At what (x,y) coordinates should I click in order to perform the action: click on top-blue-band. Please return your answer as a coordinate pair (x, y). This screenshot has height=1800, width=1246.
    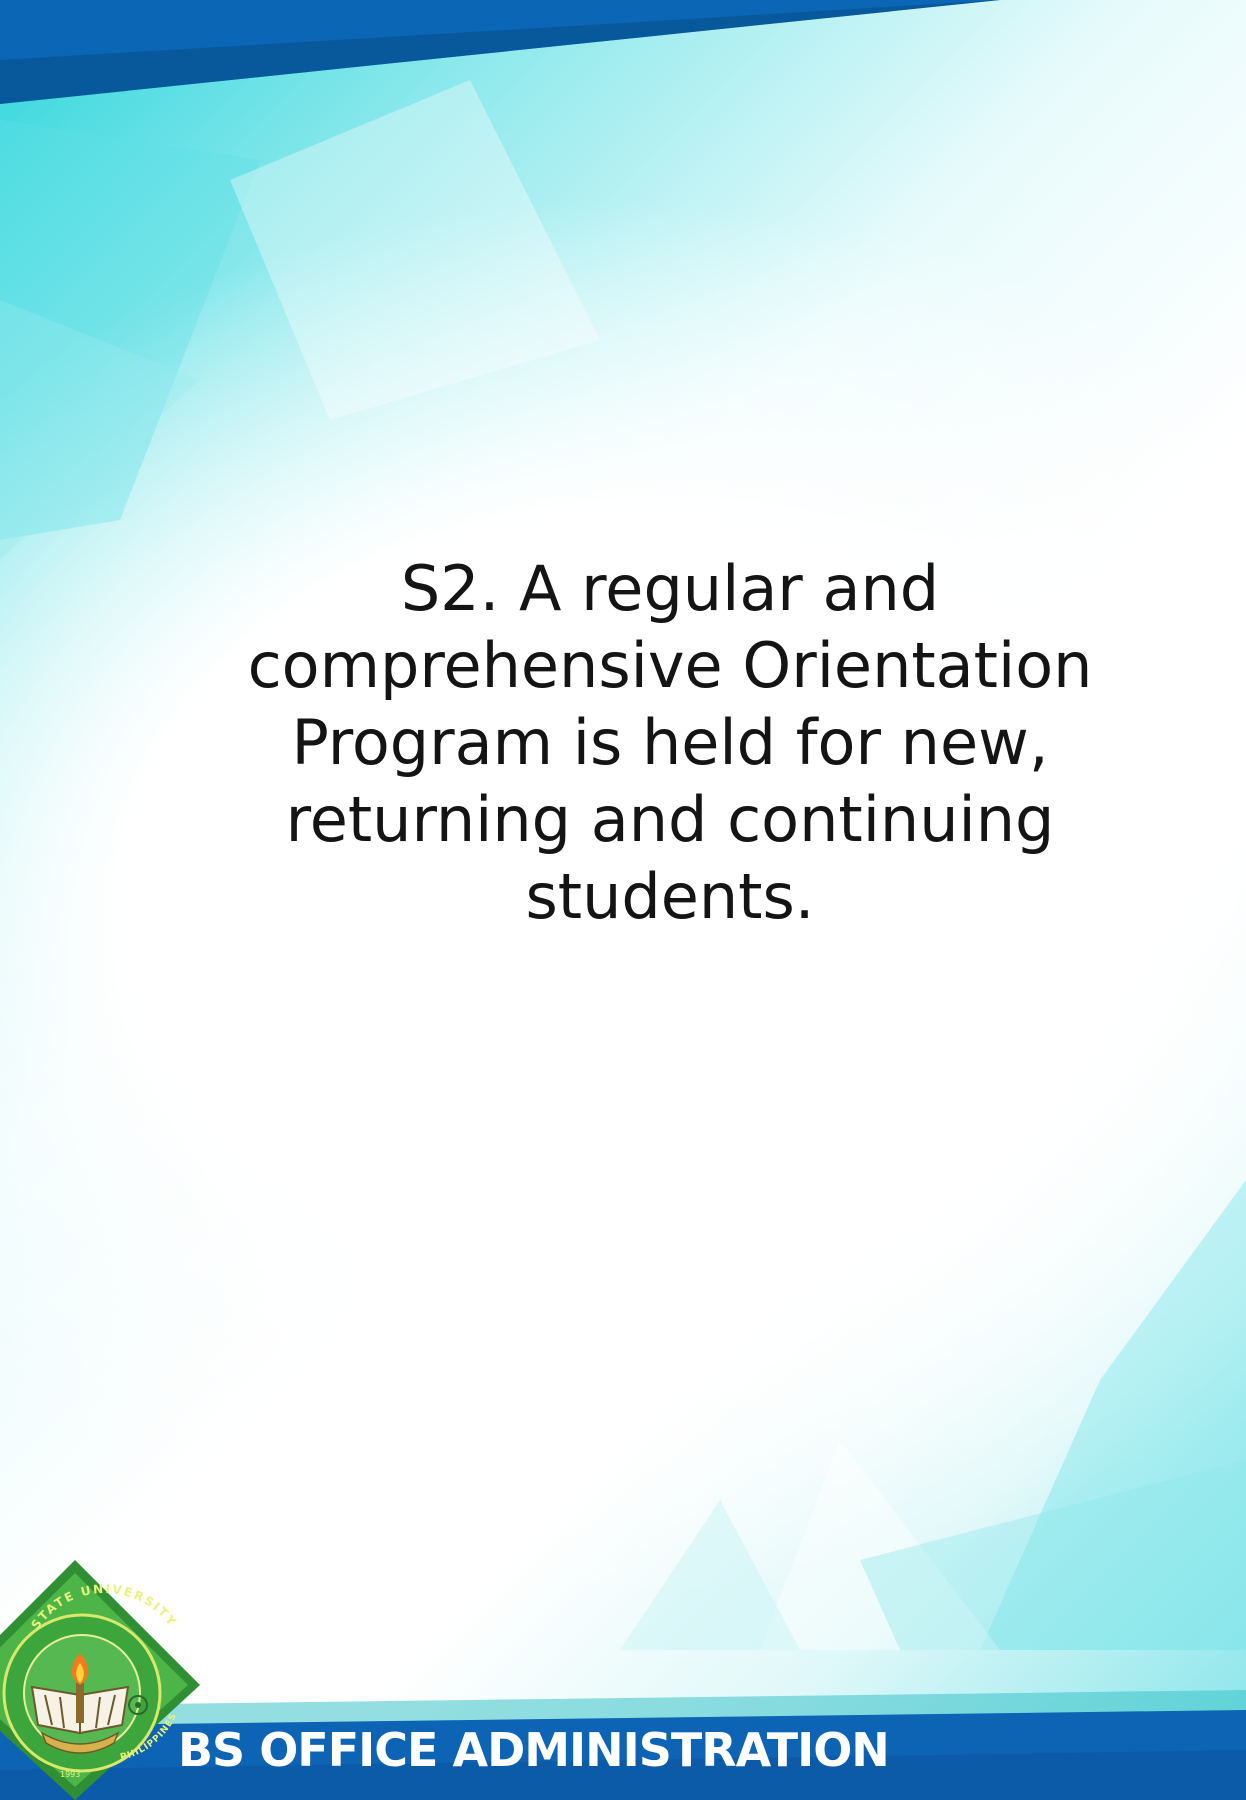
    Looking at the image, I should click on (500, 52).